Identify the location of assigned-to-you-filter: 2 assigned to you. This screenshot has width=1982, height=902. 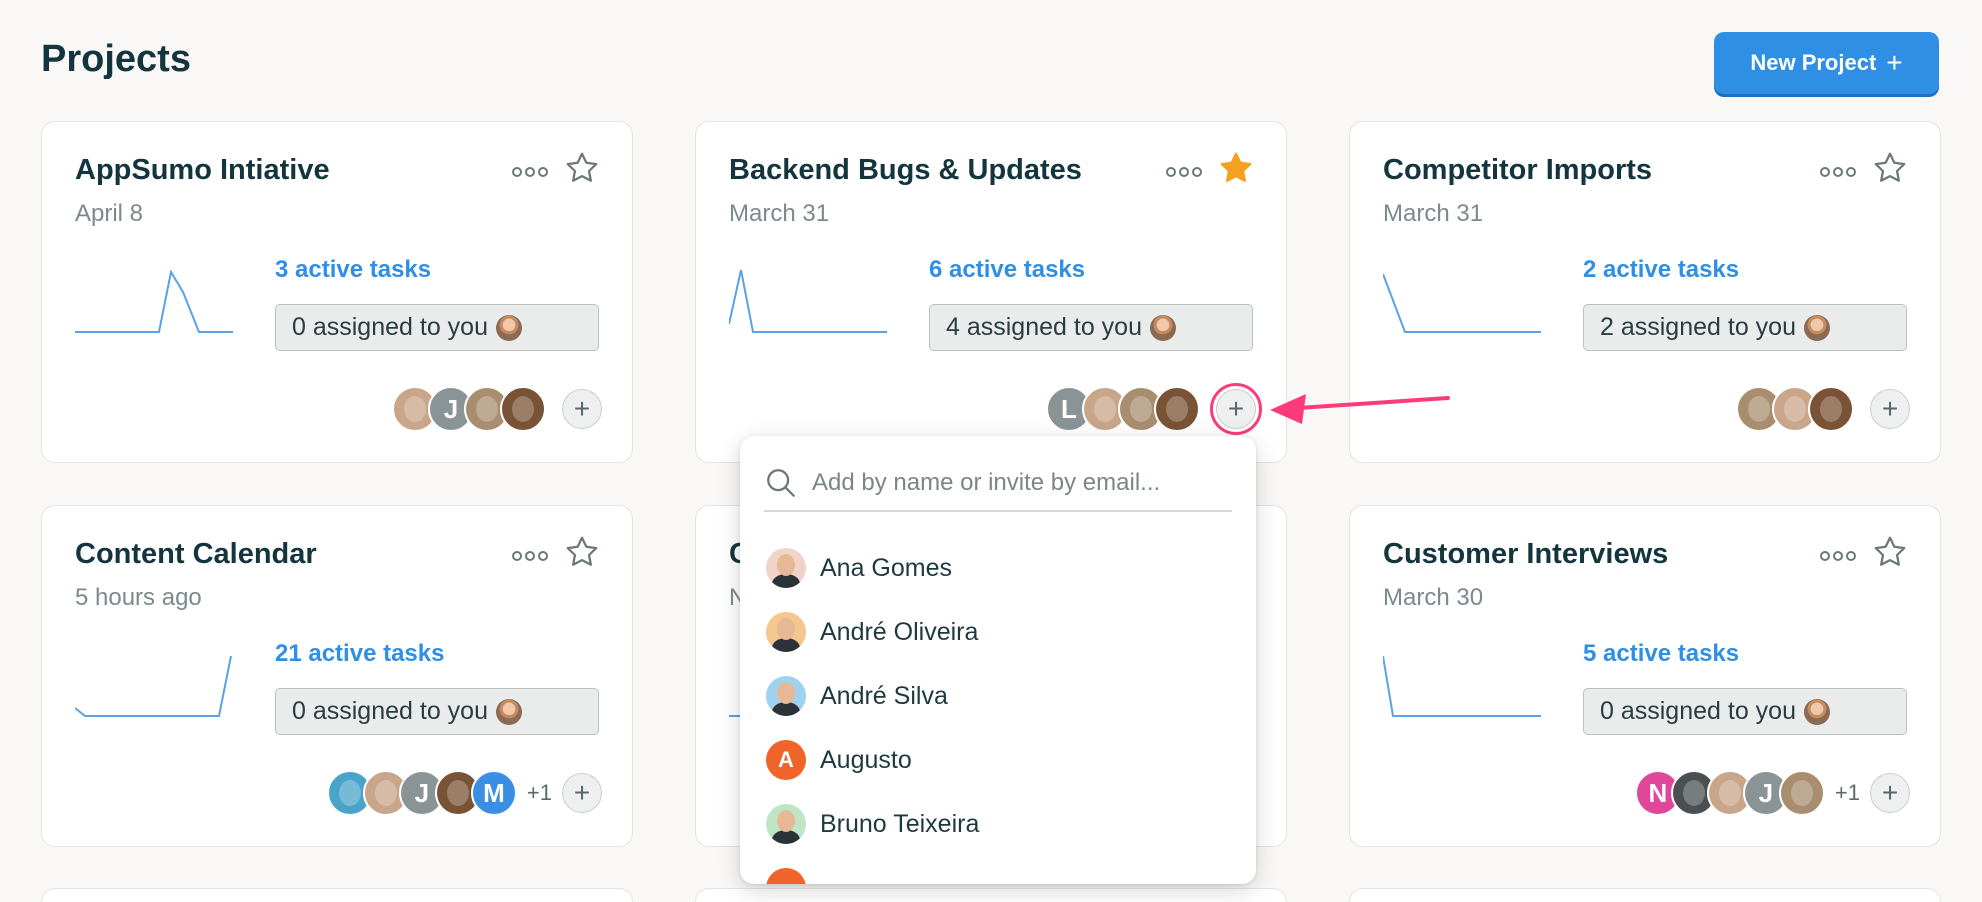
(1745, 327).